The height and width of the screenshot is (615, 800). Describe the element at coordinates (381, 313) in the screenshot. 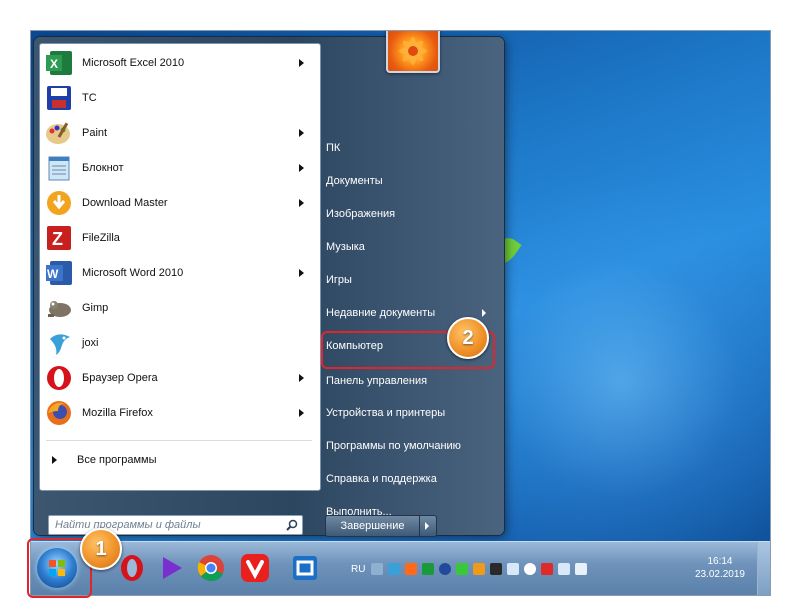

I see `menu-item-label: Недавние документы` at that location.